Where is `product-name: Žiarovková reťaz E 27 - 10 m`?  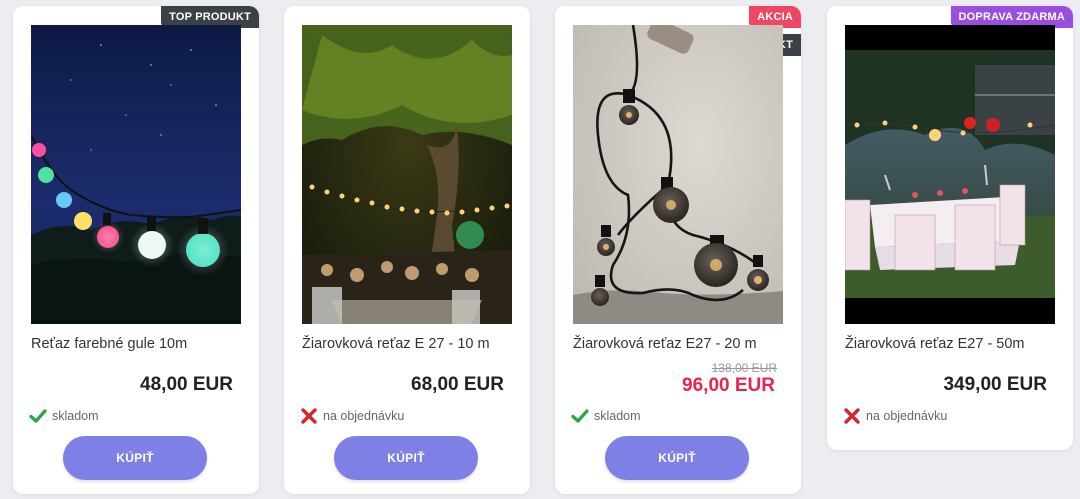
product-name: Žiarovková reťaz E 27 - 10 m is located at coordinates (408, 344).